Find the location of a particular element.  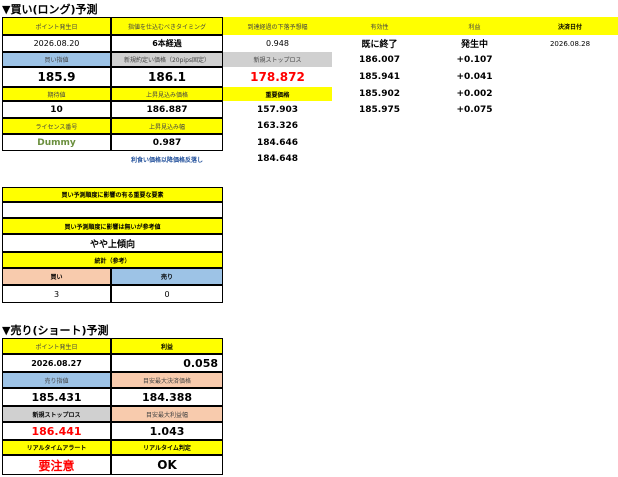

sell-point-date-value: 2026.08.27 is located at coordinates (56, 363).